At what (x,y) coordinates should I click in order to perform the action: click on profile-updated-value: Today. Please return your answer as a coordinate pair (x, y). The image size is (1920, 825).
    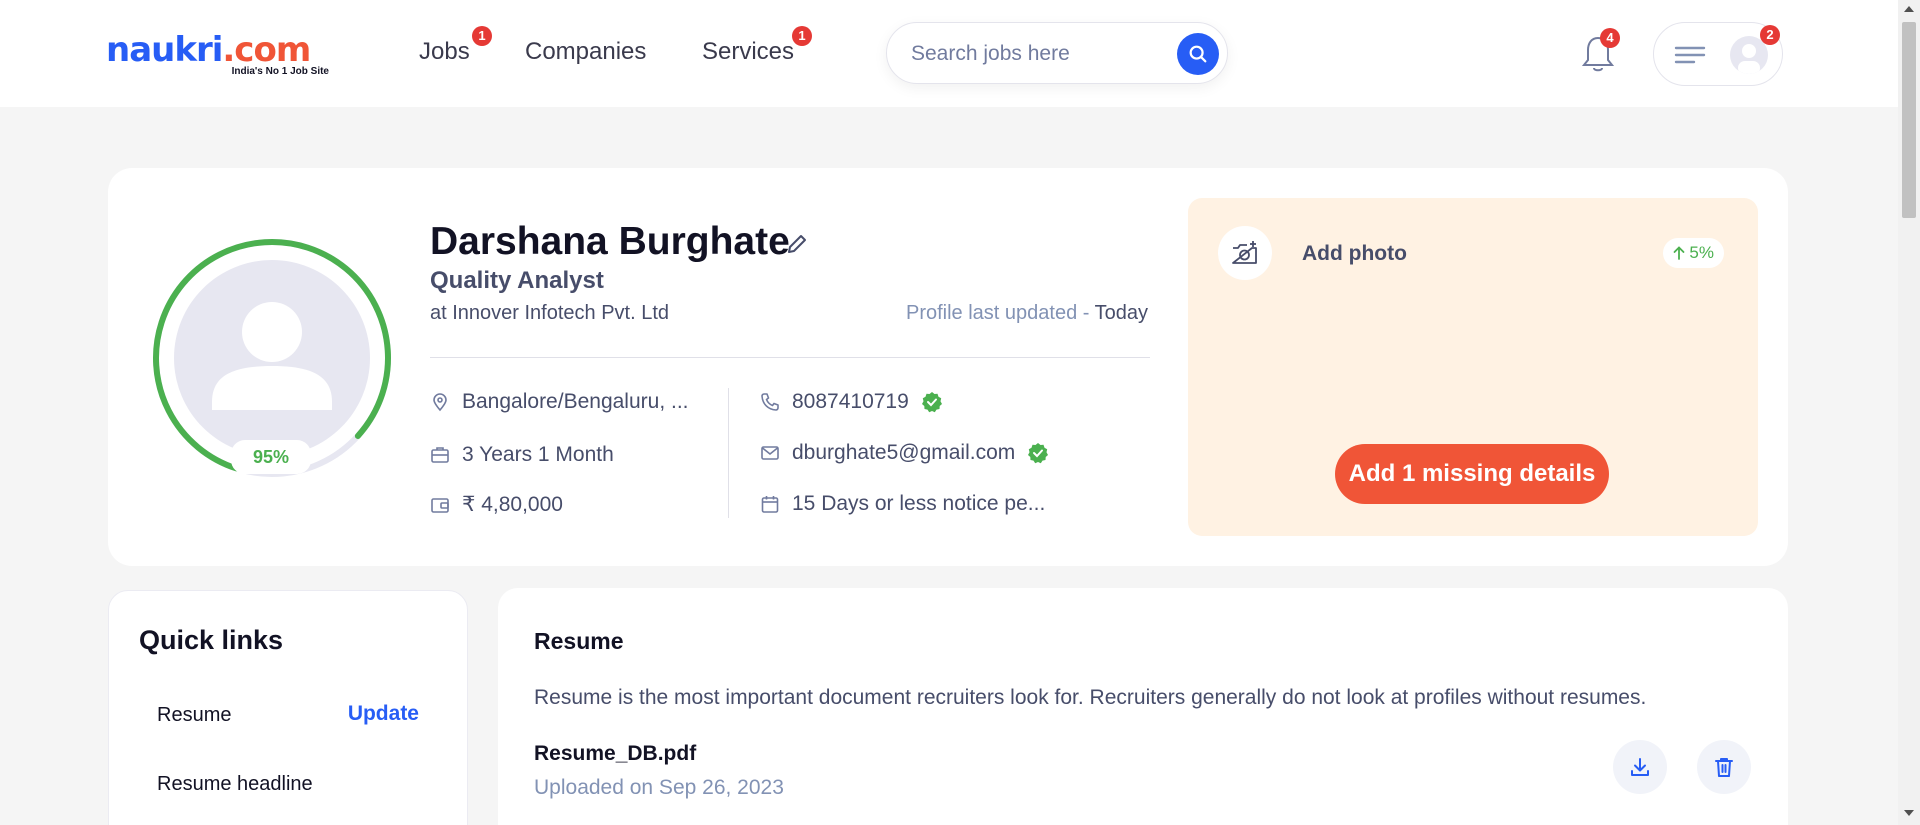
    Looking at the image, I should click on (1121, 313).